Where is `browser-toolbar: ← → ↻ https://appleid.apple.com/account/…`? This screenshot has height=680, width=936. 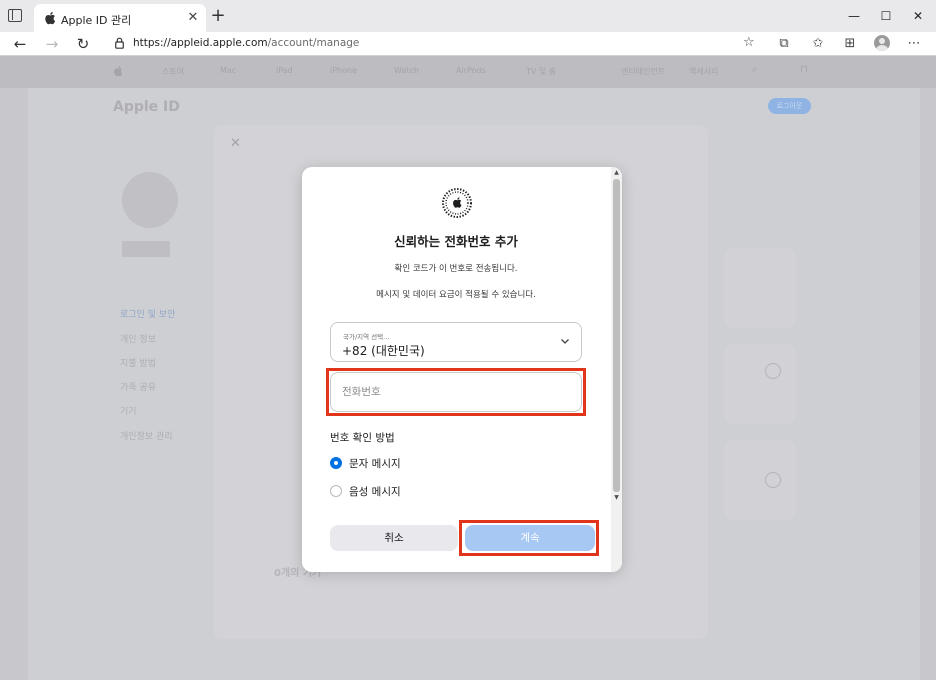 browser-toolbar: ← → ↻ https://appleid.apple.com/account/… is located at coordinates (468, 44).